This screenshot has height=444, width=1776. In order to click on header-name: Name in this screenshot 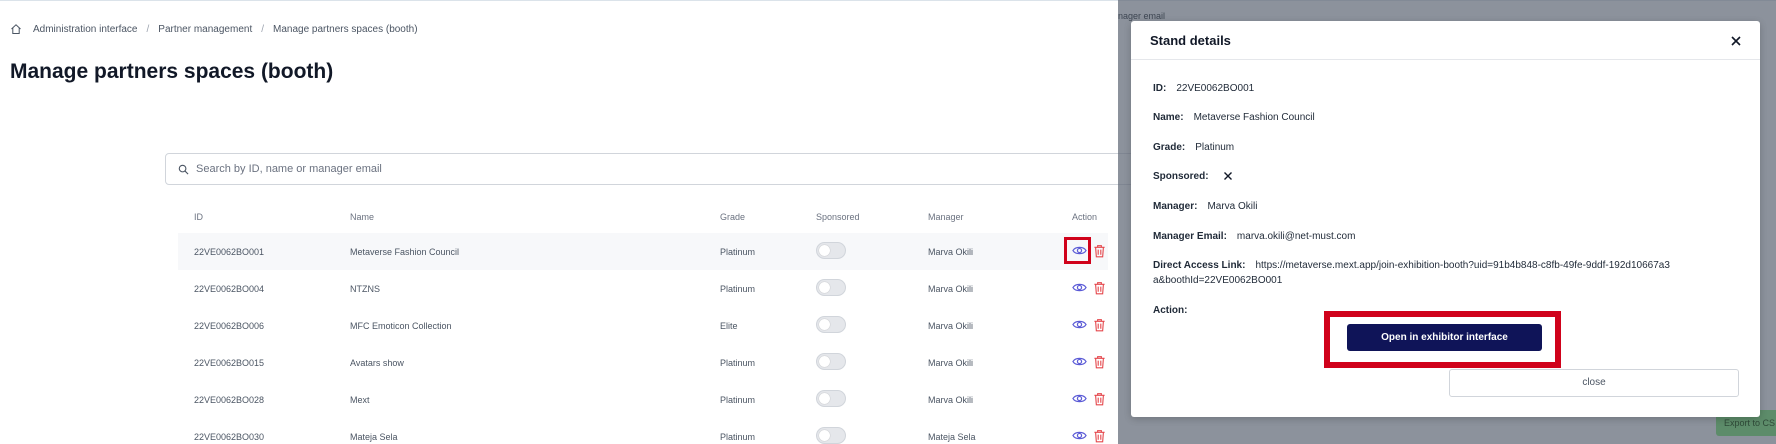, I will do `click(362, 217)`.